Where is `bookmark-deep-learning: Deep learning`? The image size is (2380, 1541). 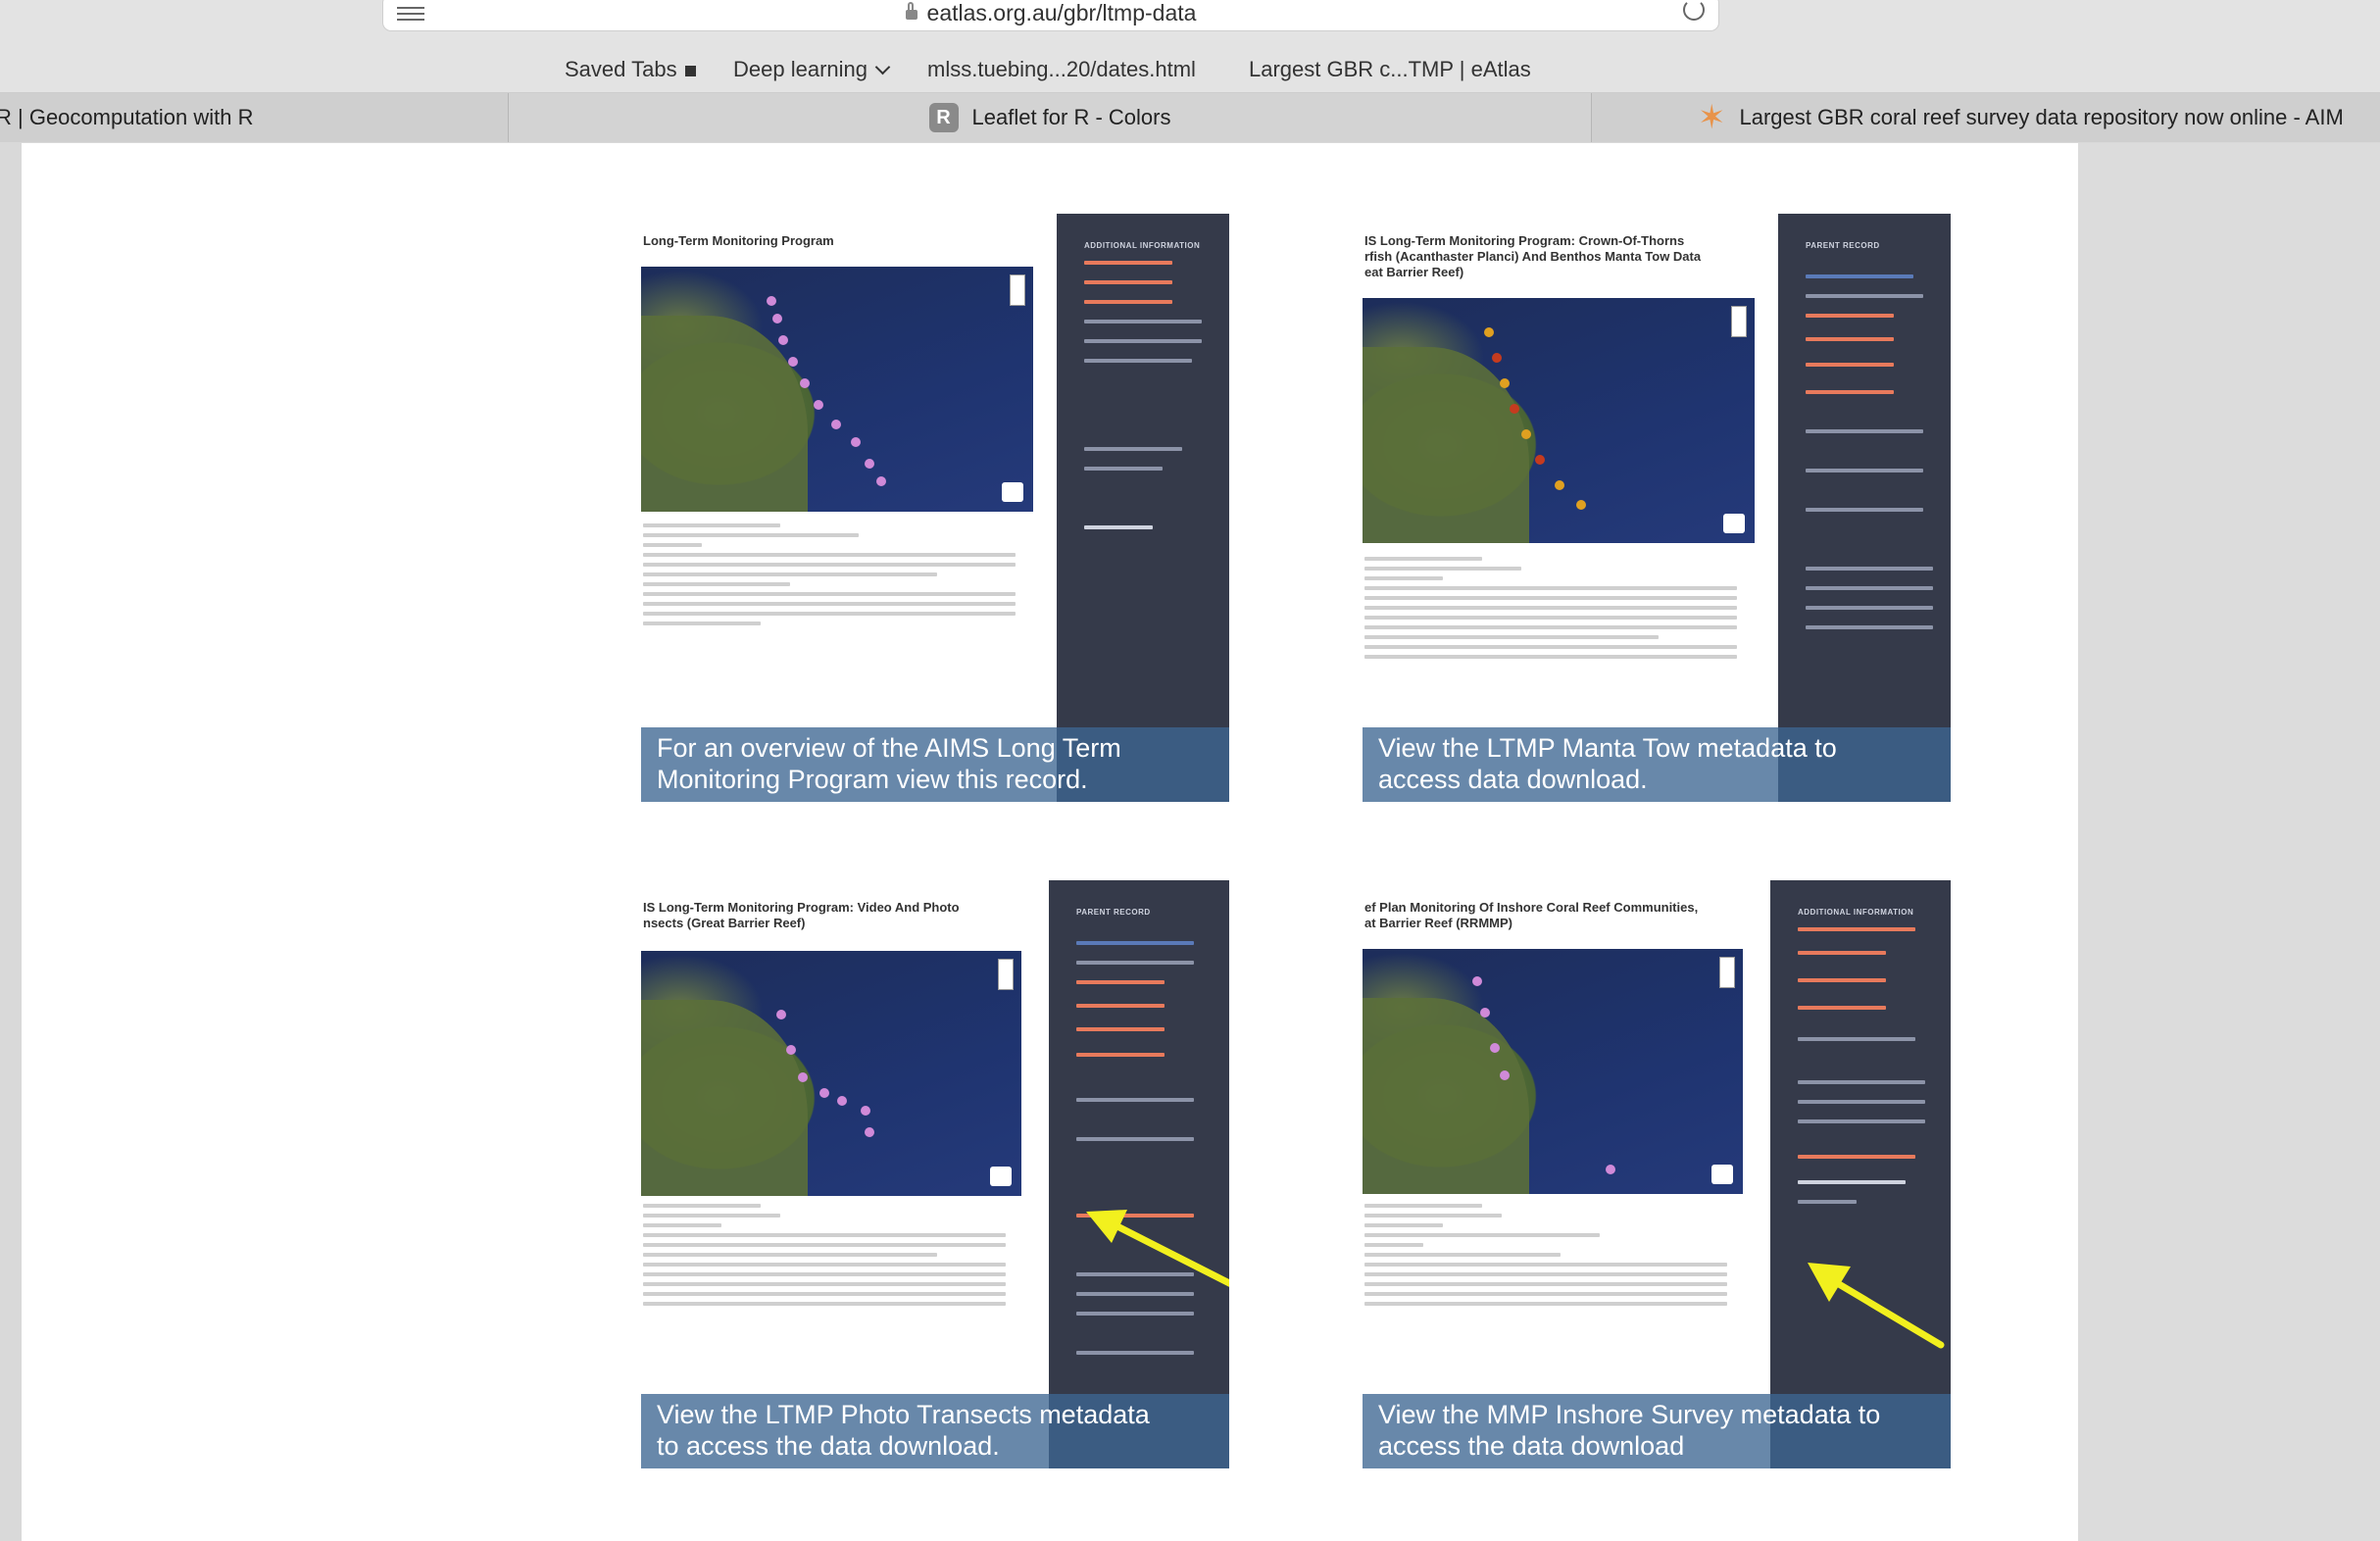
bookmark-deep-learning: Deep learning is located at coordinates (812, 69).